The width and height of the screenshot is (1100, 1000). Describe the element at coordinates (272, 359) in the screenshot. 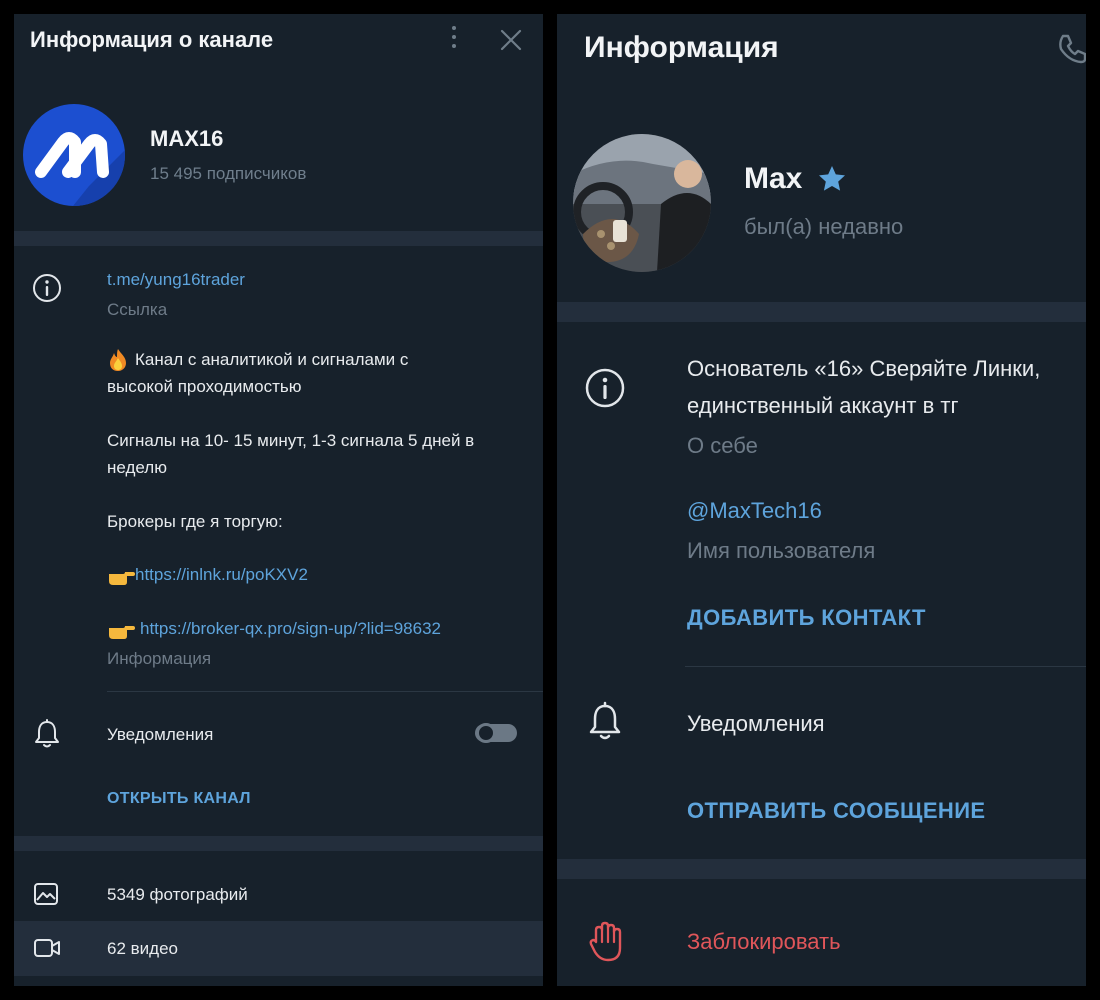

I see `description-line: Канал с аналитикой и сигналами с` at that location.